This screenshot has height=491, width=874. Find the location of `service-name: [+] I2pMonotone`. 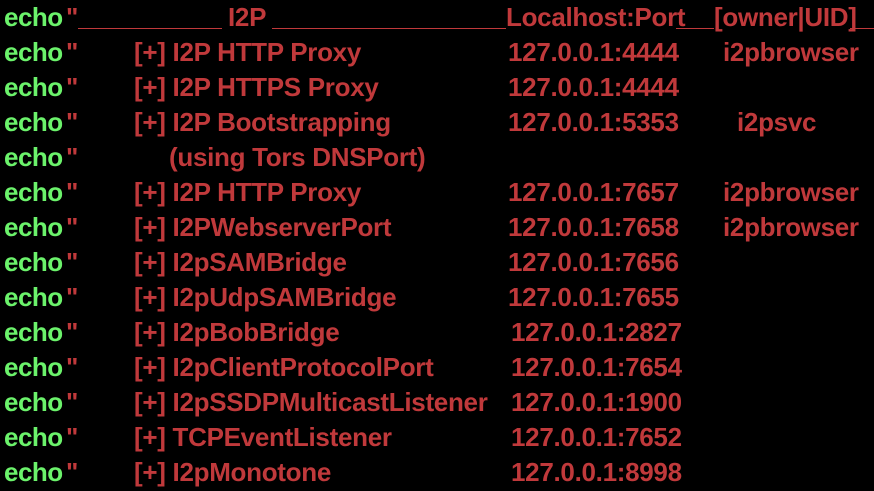

service-name: [+] I2pMonotone is located at coordinates (232, 472).